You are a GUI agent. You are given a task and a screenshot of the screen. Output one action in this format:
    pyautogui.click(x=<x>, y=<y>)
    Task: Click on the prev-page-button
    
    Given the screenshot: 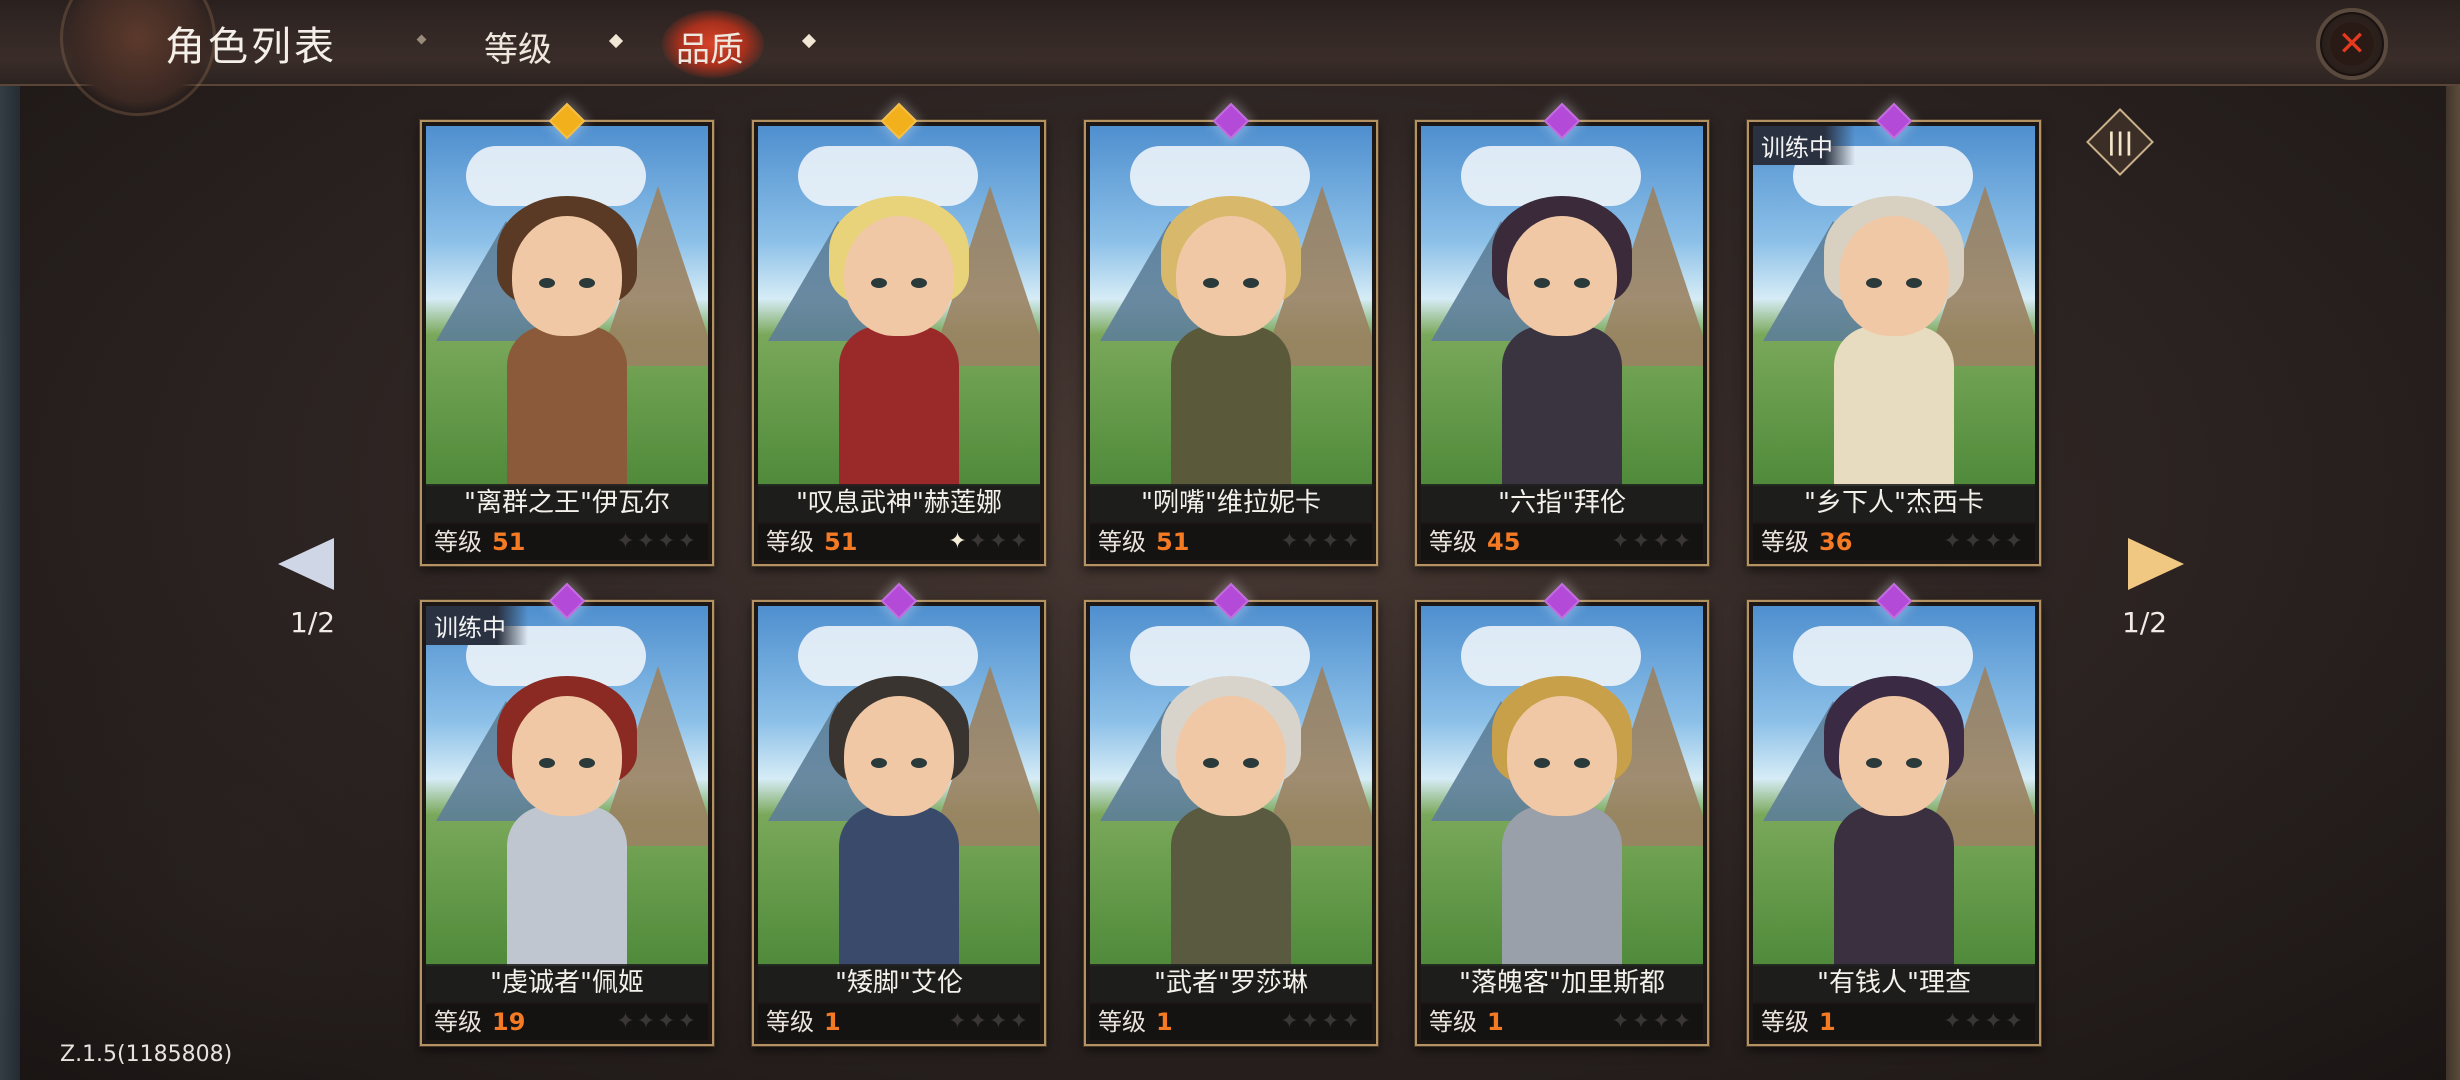 What is the action you would take?
    pyautogui.click(x=313, y=563)
    